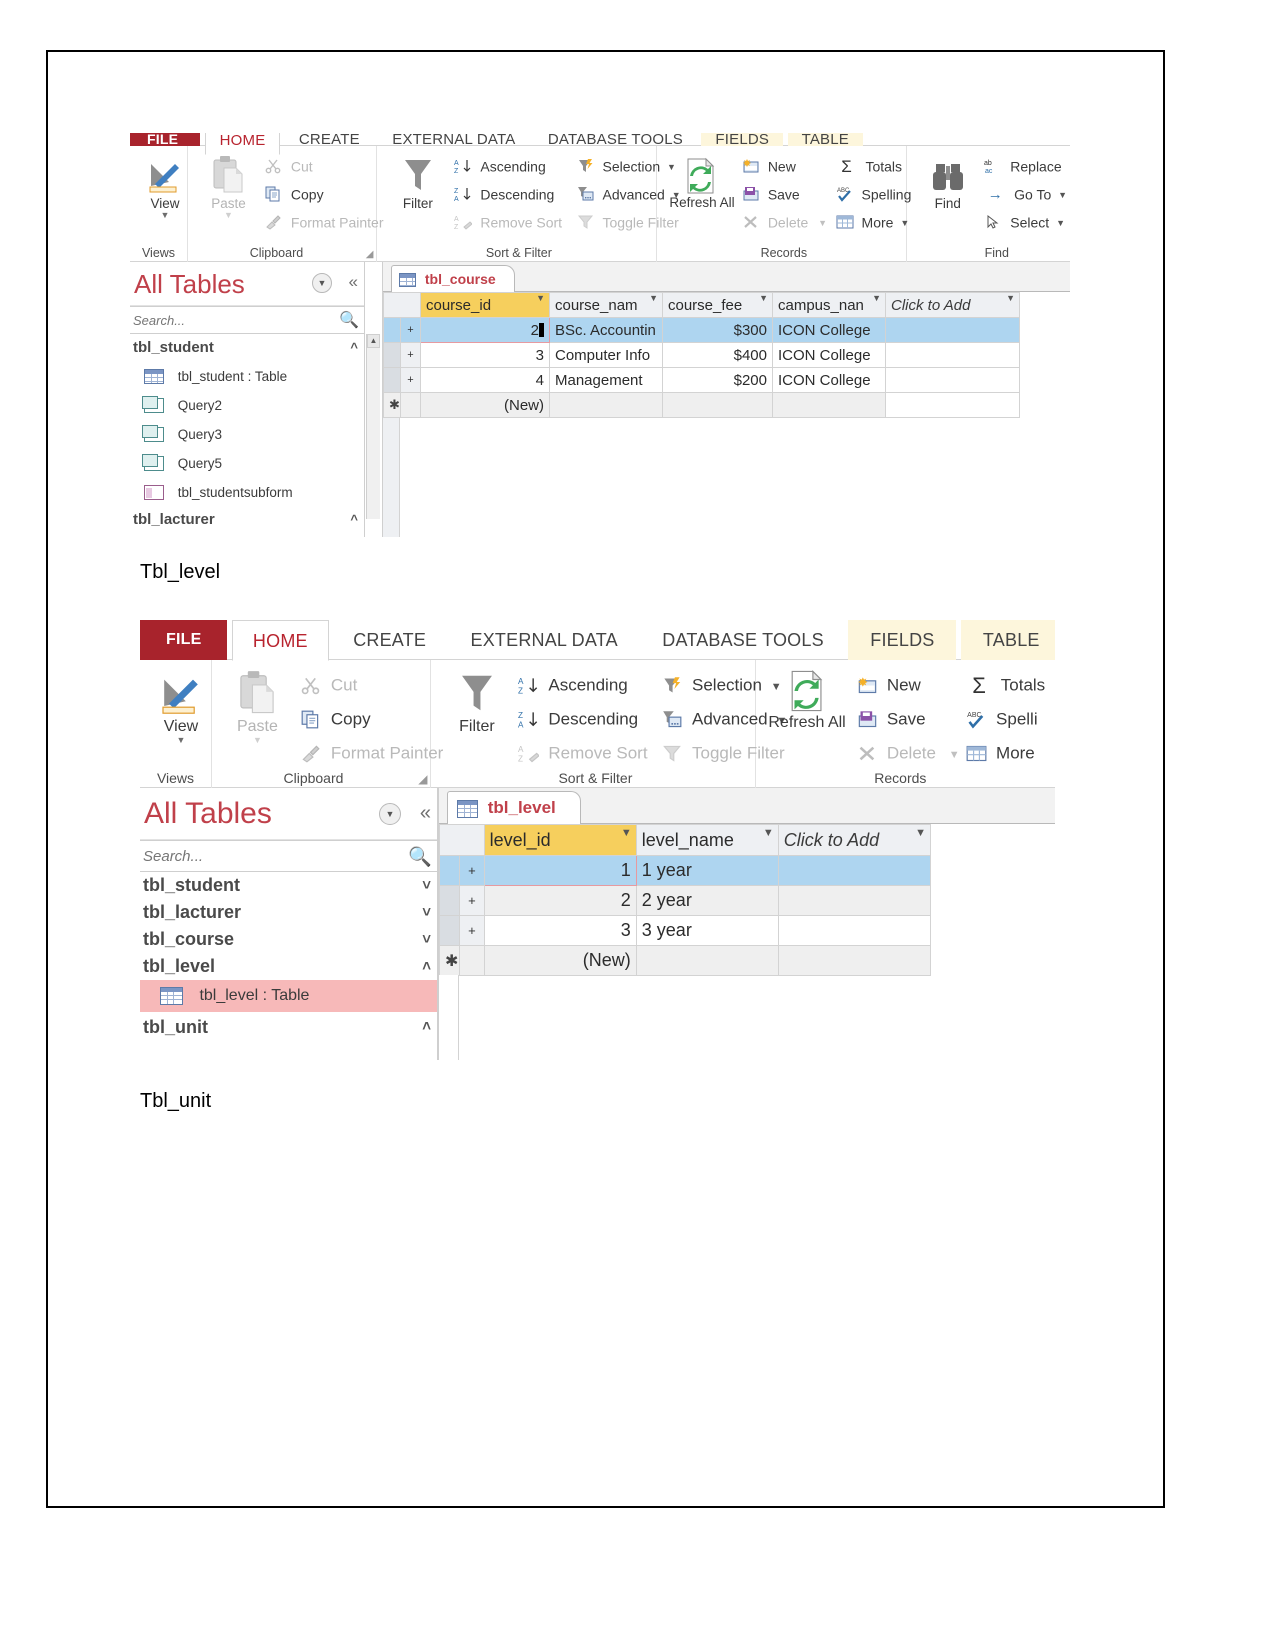  Describe the element at coordinates (560, 960) in the screenshot. I see `cell-new-label: (New)` at that location.